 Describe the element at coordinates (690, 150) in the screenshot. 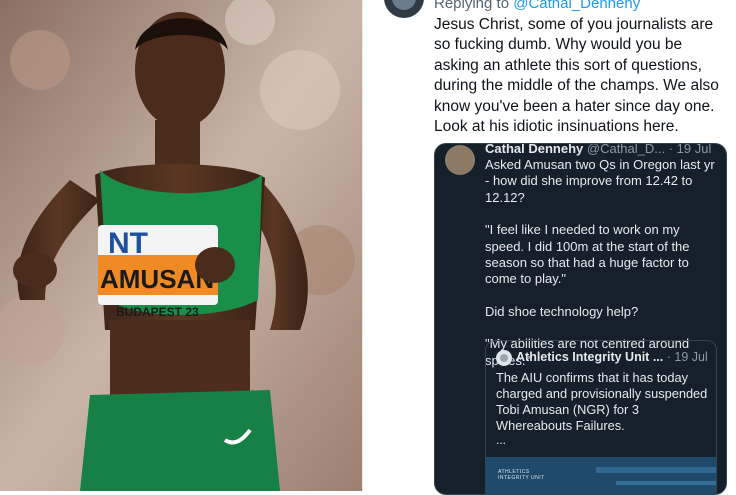

I see `quote-date: · 19 Jul` at that location.